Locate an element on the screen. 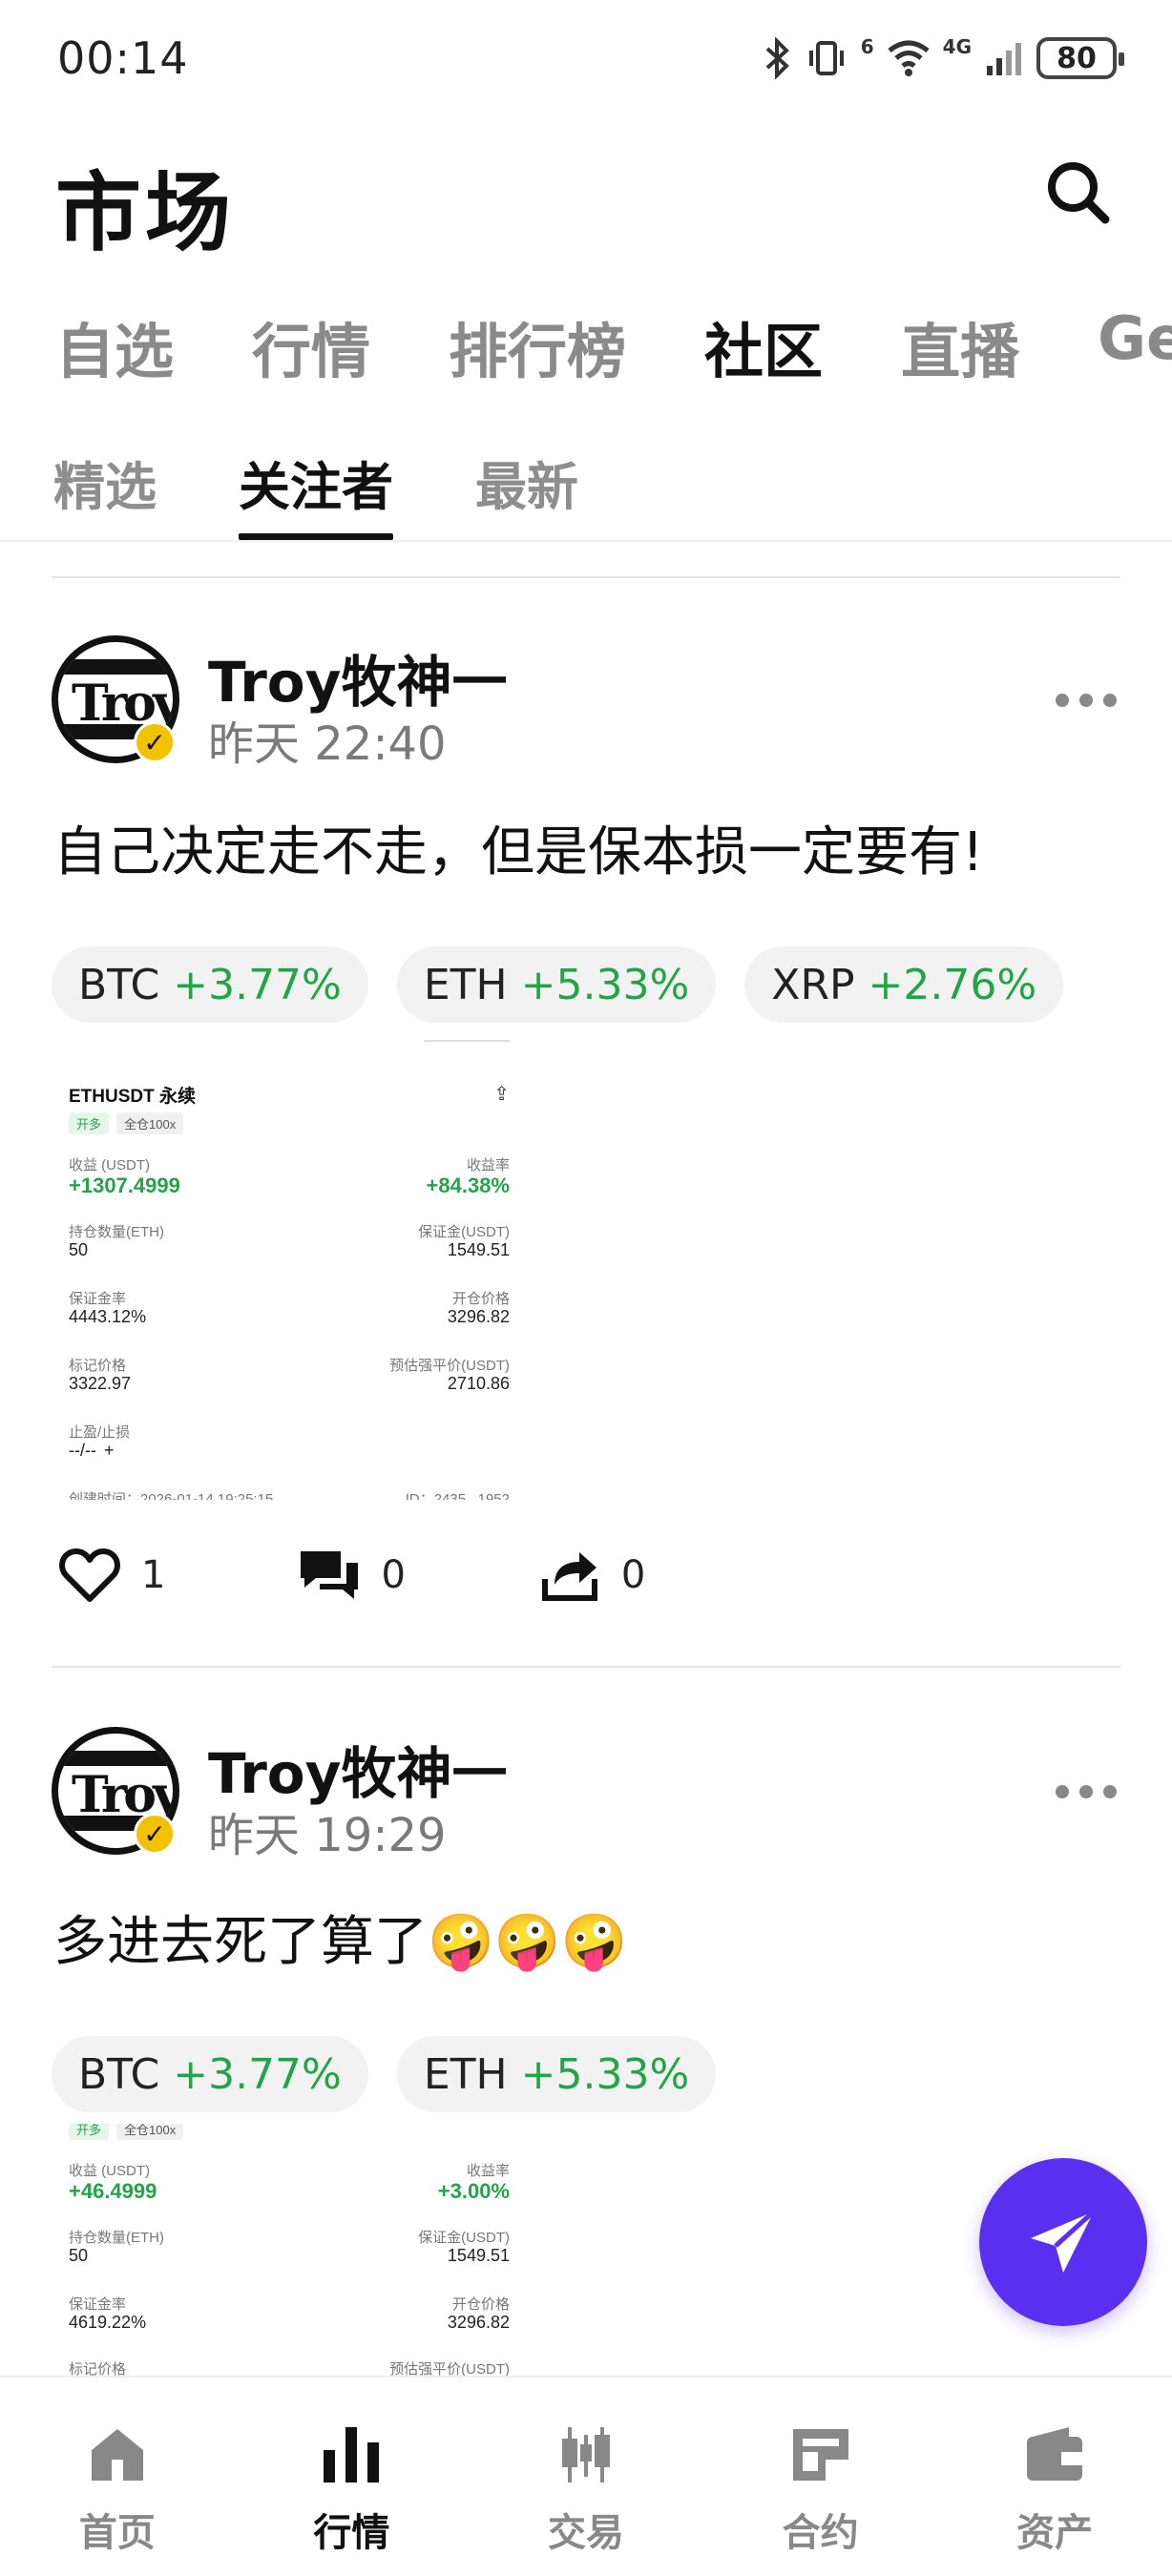 This screenshot has height=2576, width=1172. post-time: 昨天 22:40 is located at coordinates (327, 744).